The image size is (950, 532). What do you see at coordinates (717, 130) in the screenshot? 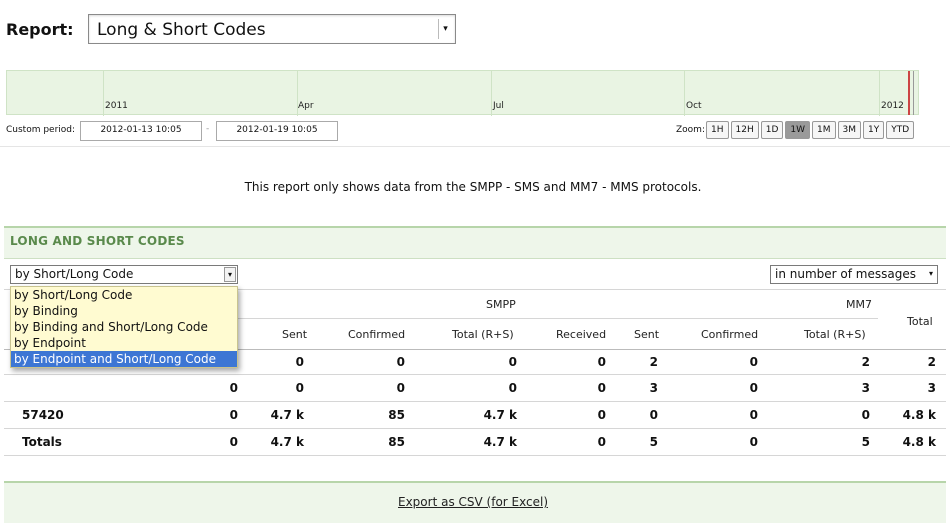
I see `zoom-1h-button: 1H` at bounding box center [717, 130].